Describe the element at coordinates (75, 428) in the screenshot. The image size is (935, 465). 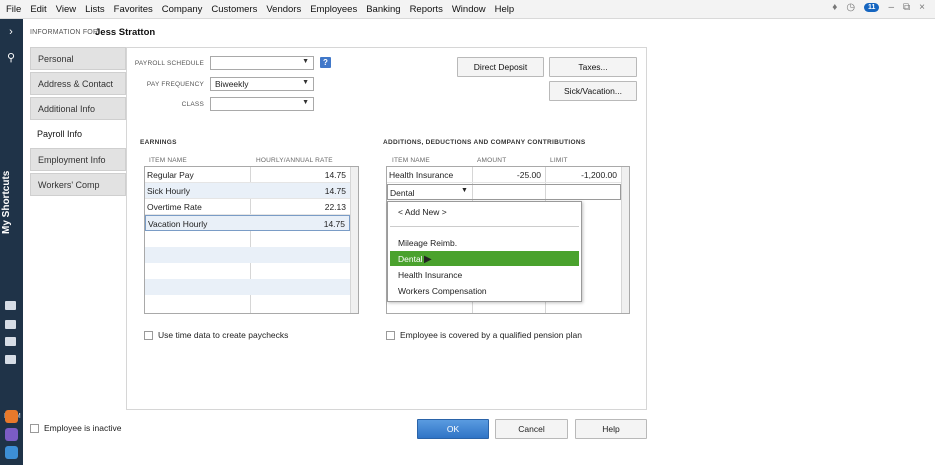
I see `inactive-checkbox: Employee is inactive` at that location.